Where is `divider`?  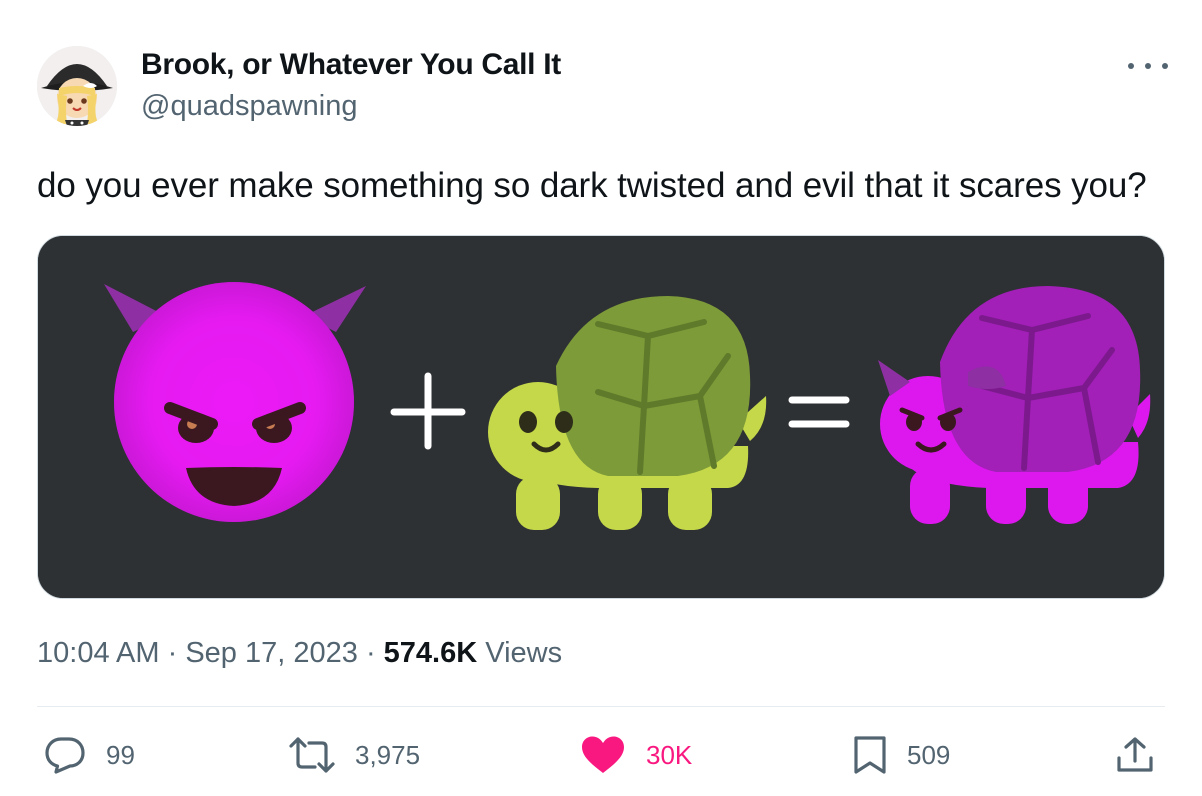 divider is located at coordinates (601, 706).